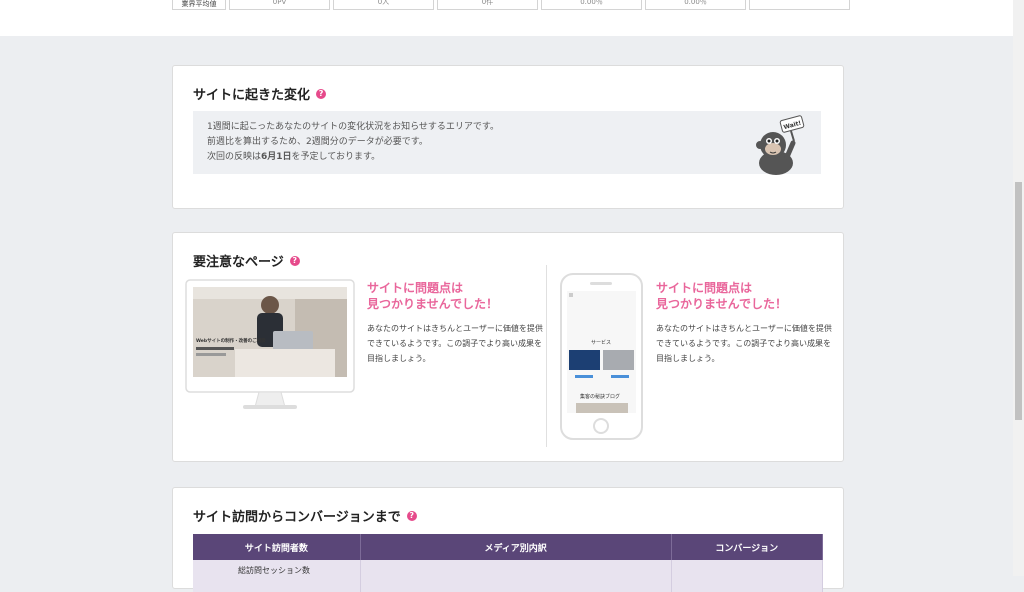 This screenshot has height=592, width=1024. I want to click on pc-headline: サイトに問題点は 見つかりませんでした！, so click(433, 296).